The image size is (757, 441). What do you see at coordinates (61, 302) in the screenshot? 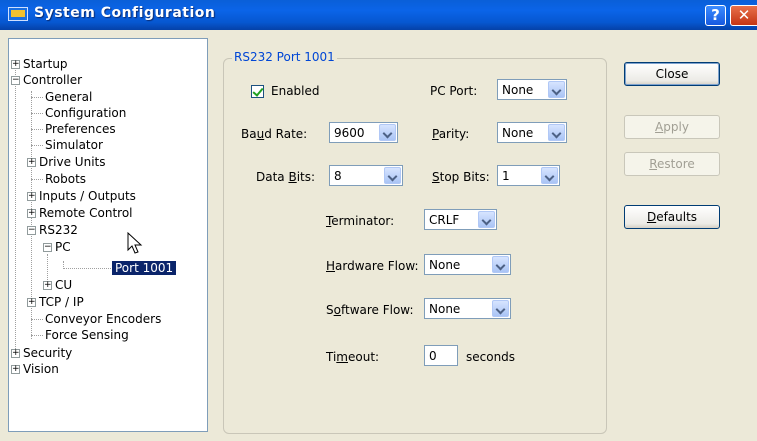
I see `tree-label: TCP / IP` at bounding box center [61, 302].